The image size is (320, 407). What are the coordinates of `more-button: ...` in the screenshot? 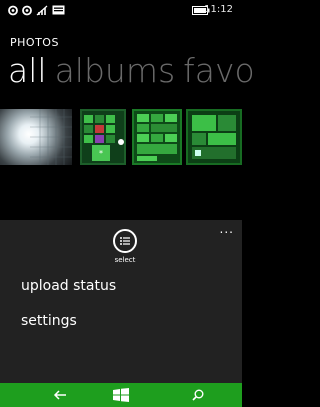 It's located at (227, 229).